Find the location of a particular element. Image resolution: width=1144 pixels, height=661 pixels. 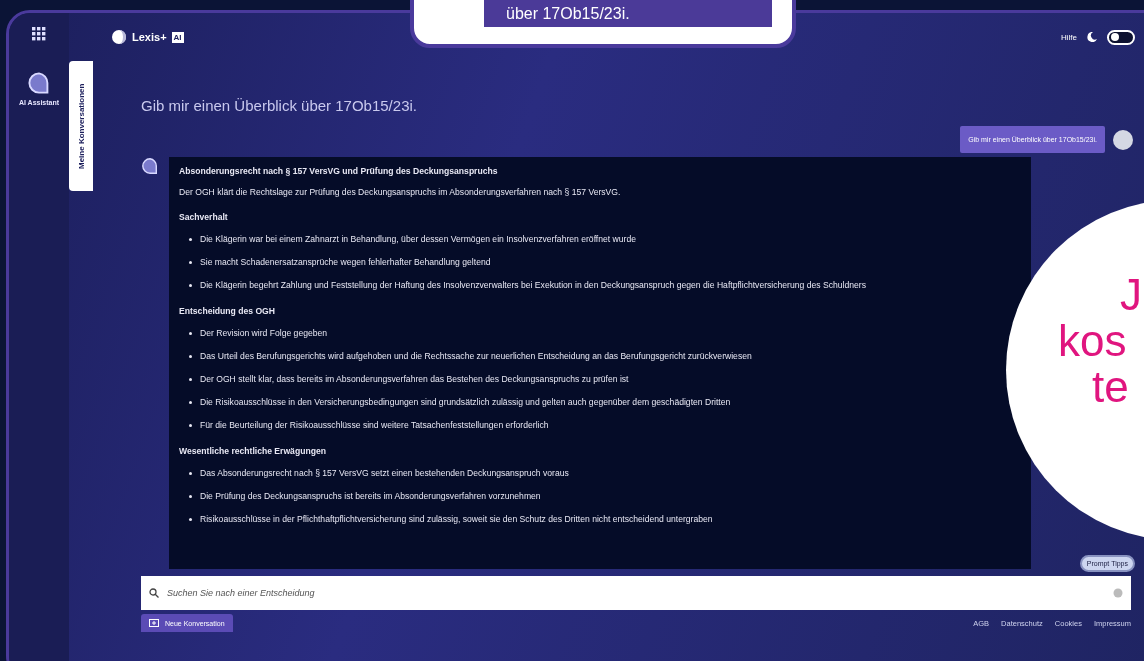

assistant-icon is located at coordinates (150, 166).